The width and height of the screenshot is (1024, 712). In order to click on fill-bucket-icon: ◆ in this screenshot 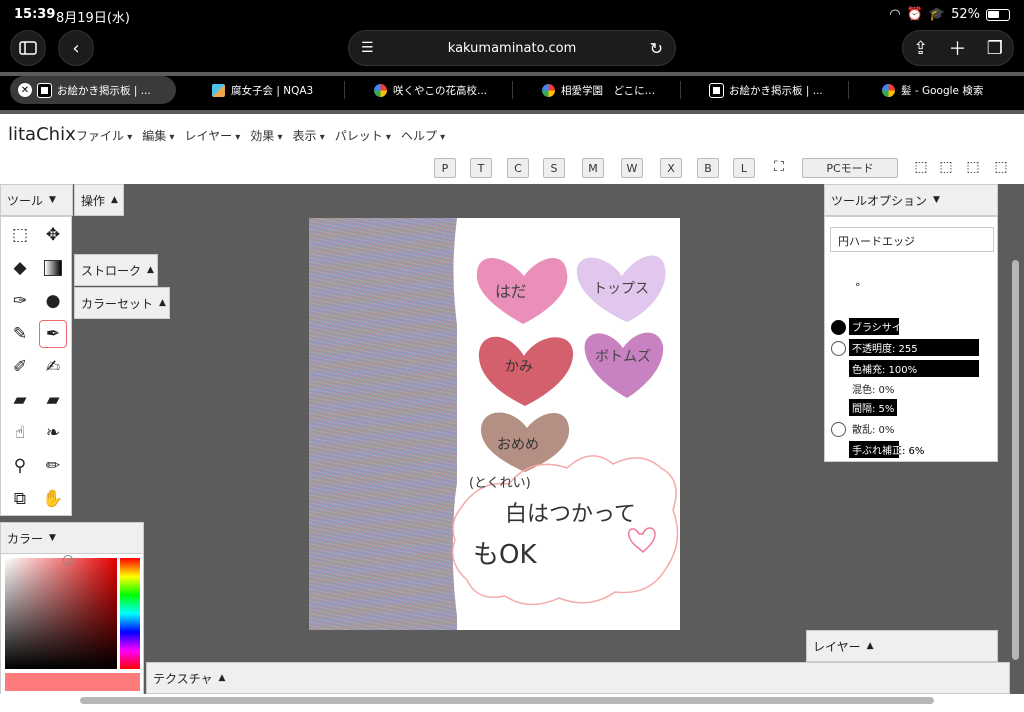, I will do `click(20, 268)`.